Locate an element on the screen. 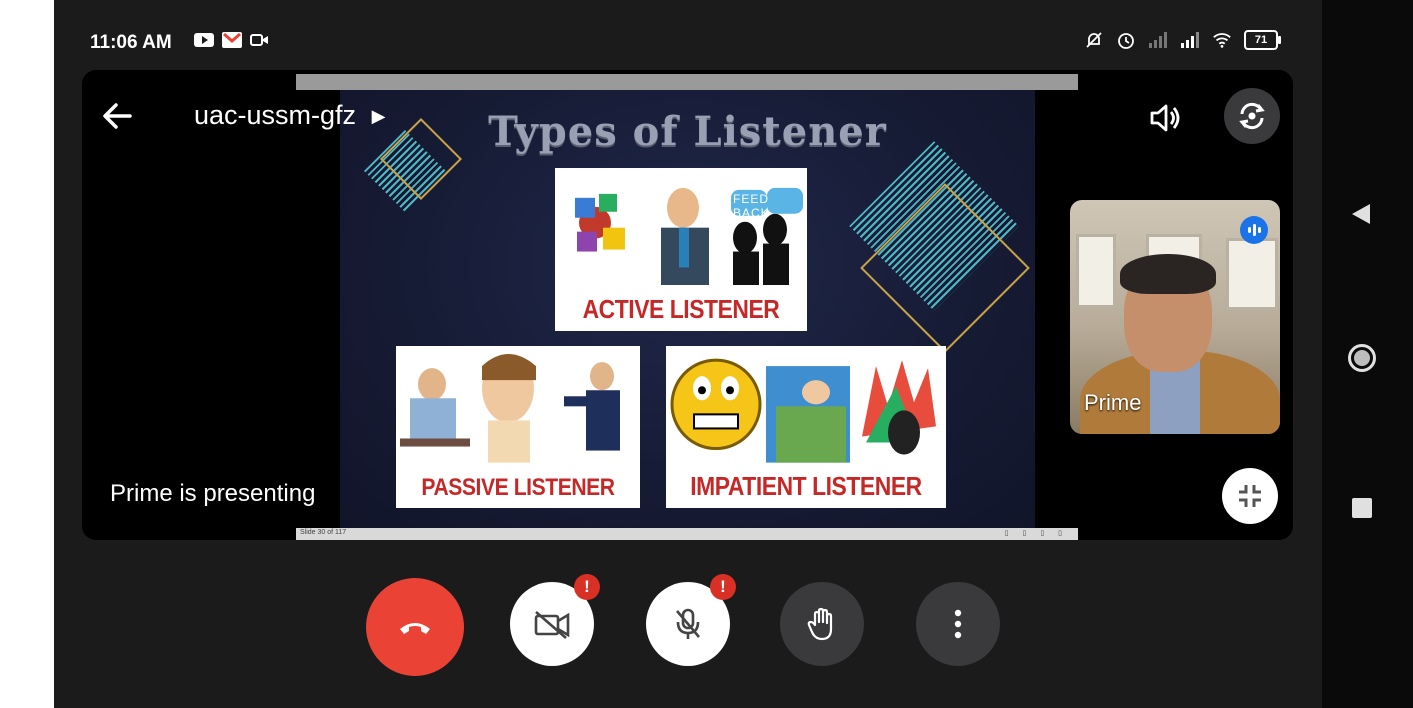 This screenshot has height=708, width=1413. card-passive-listener: PASSIVE LISTENER is located at coordinates (518, 427).